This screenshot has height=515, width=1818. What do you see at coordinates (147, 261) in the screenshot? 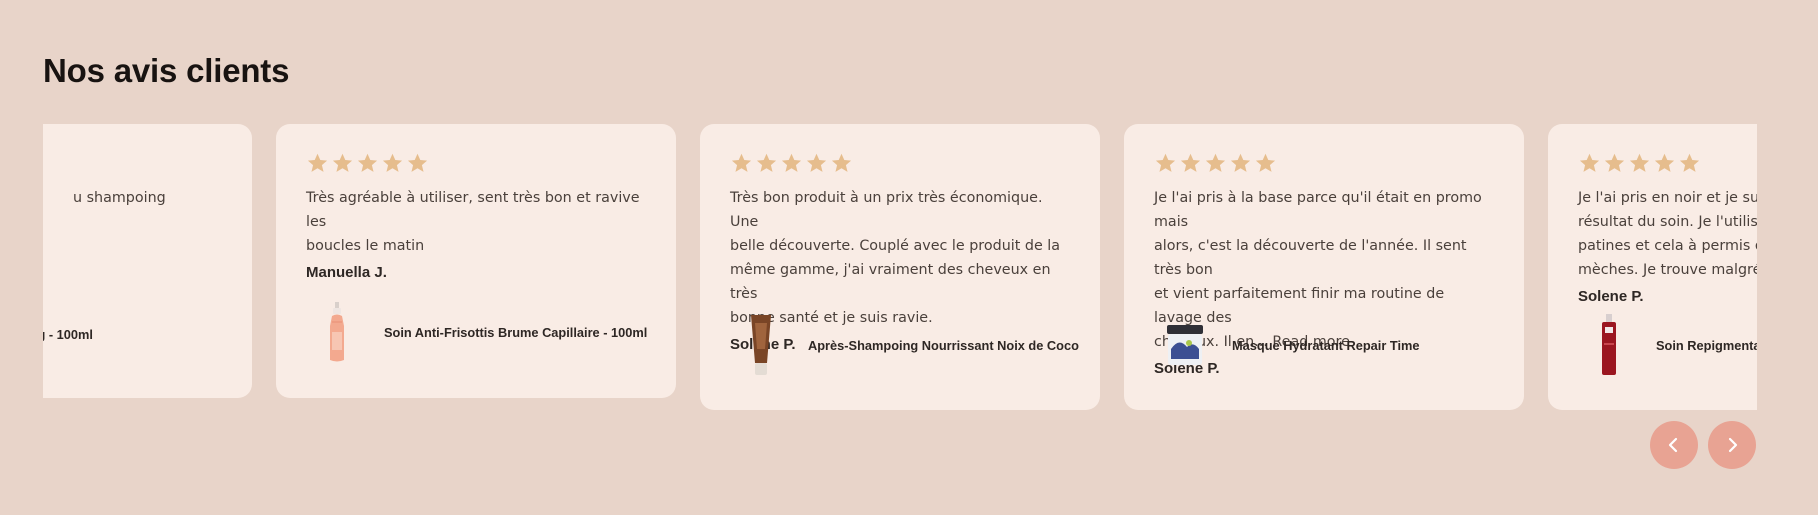
I see `review-card: u shampoing nt Shampoing - 100ml` at bounding box center [147, 261].